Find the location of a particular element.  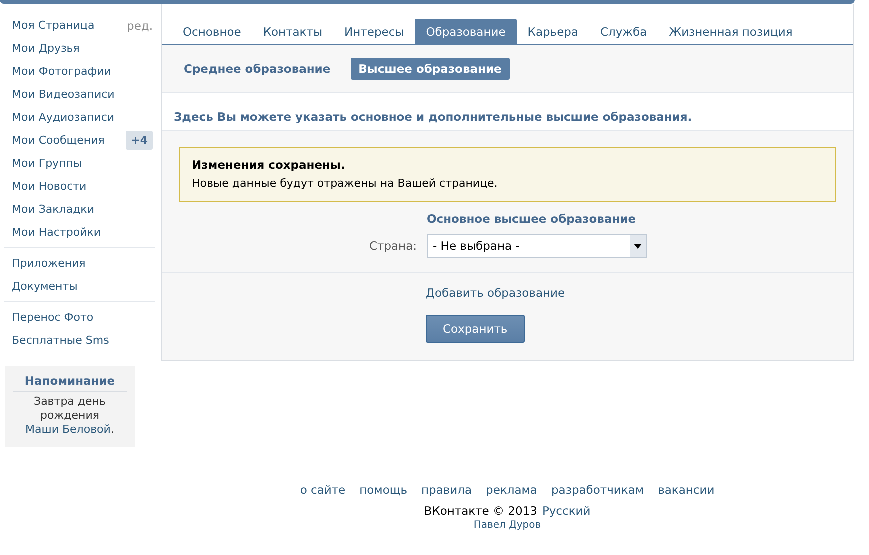

sidebar-link: Моя Страница is located at coordinates (53, 25).